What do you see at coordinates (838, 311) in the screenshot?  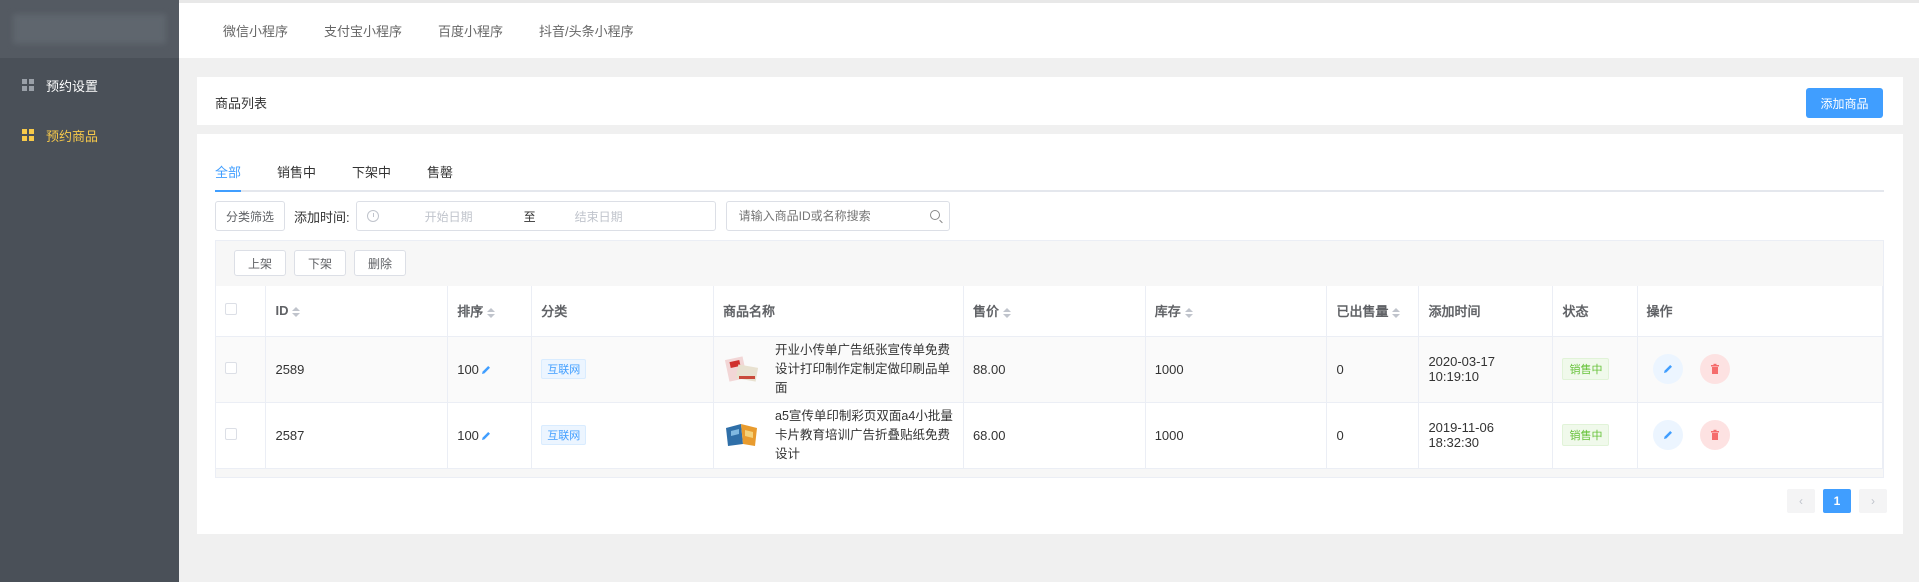 I see `col-name: 商品名称` at bounding box center [838, 311].